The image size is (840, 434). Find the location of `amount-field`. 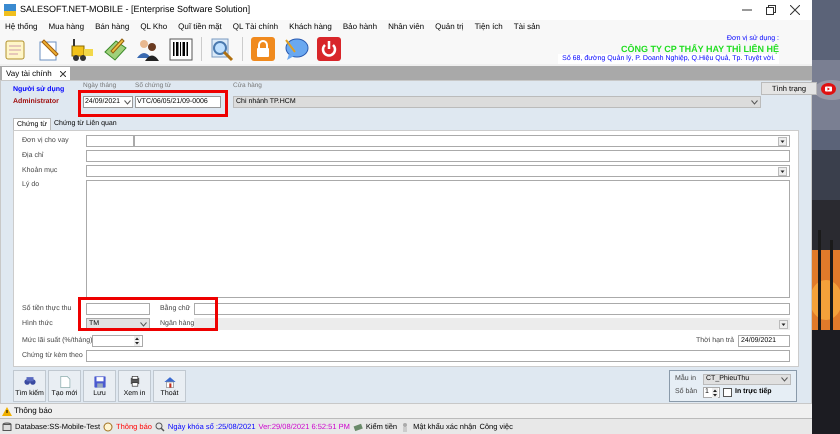

amount-field is located at coordinates (118, 309).